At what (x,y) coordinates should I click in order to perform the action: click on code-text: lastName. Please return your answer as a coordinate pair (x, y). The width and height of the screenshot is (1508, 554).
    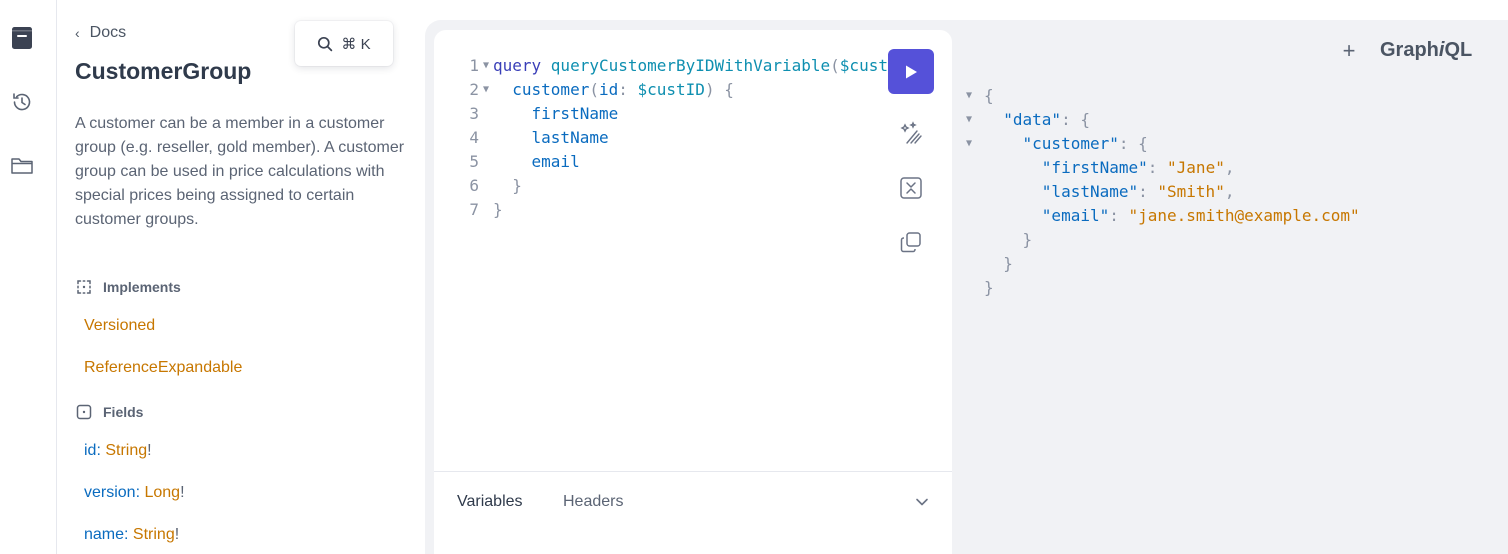
    Looking at the image, I should click on (699, 138).